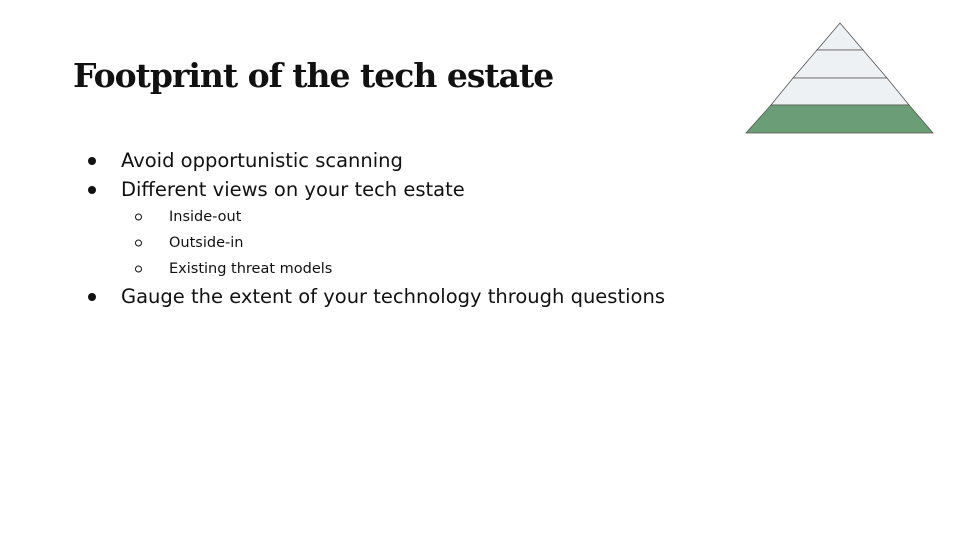  What do you see at coordinates (262, 160) in the screenshot?
I see `bullet-text: Avoid opportunistic scanning` at bounding box center [262, 160].